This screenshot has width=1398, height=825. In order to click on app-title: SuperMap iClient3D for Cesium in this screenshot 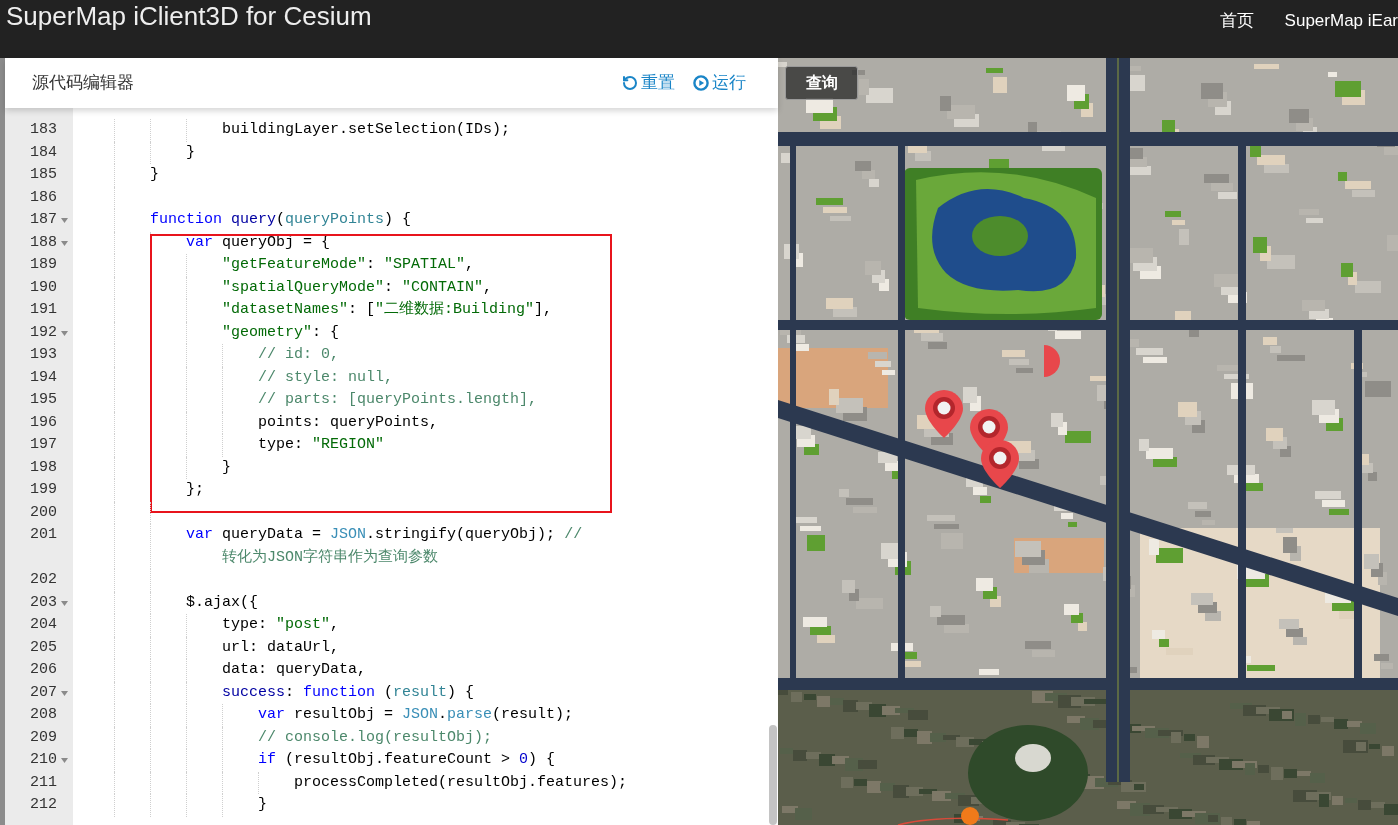, I will do `click(188, 16)`.